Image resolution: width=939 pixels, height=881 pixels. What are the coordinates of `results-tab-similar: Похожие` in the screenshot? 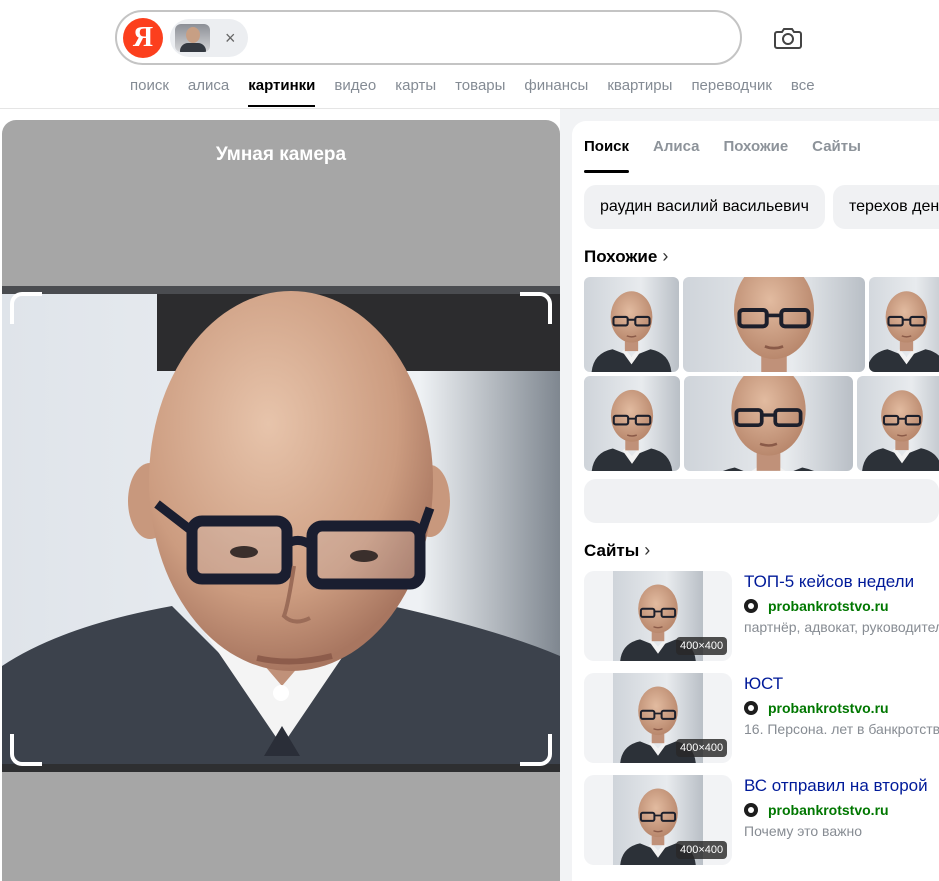 It's located at (755, 155).